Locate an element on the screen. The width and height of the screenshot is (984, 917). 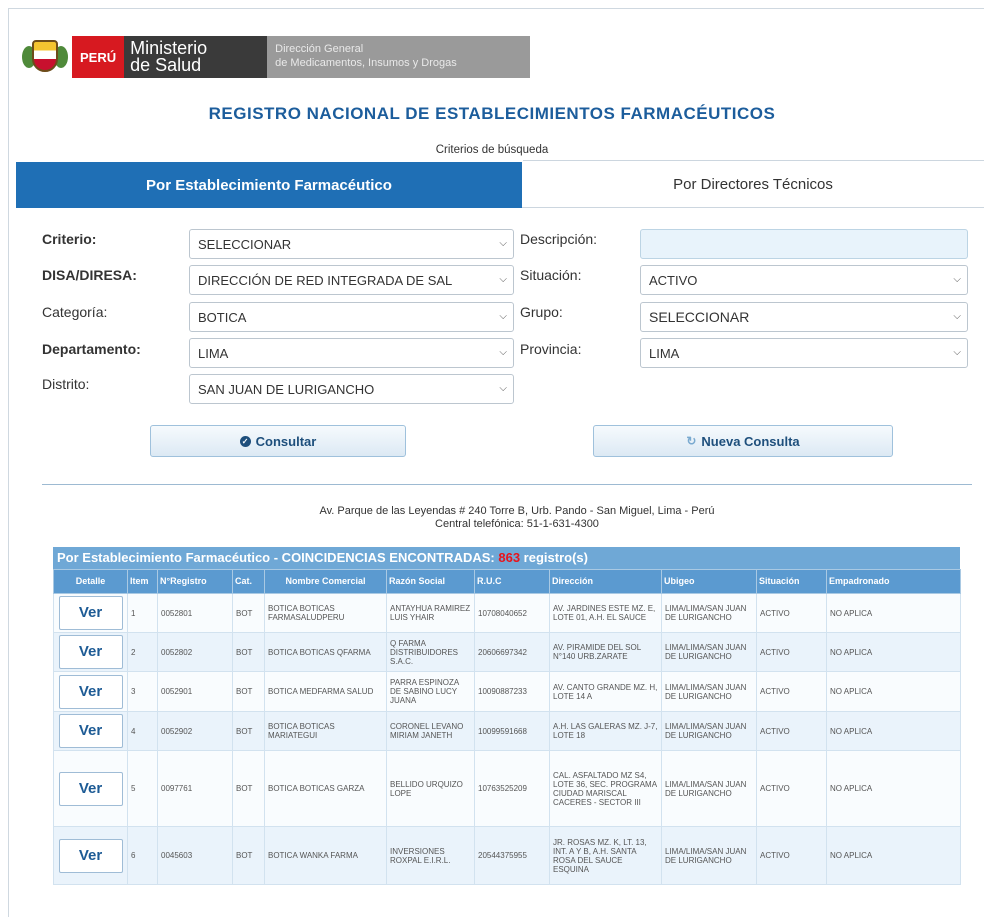
ministry-name: Ministerio de Salud is located at coordinates (196, 57).